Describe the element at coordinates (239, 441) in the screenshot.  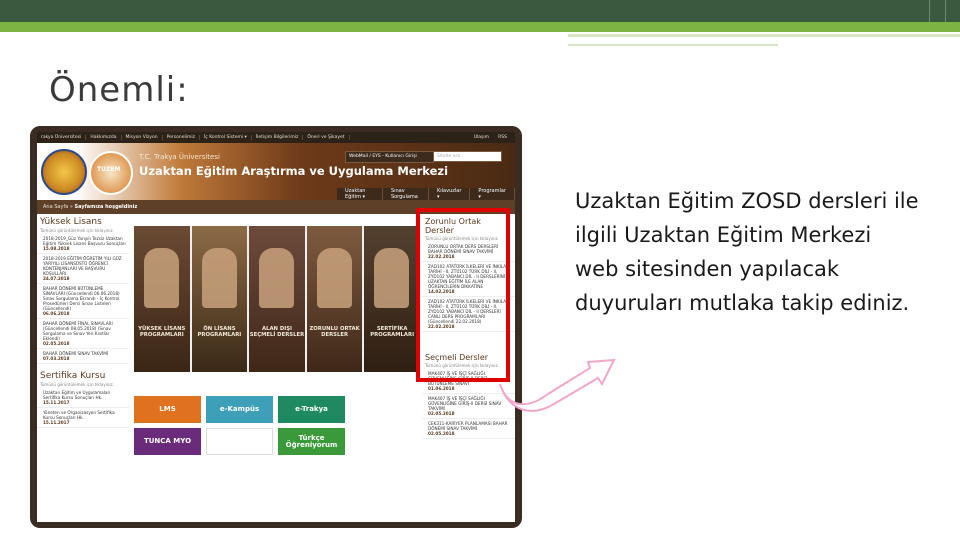
I see `tile-empty` at that location.